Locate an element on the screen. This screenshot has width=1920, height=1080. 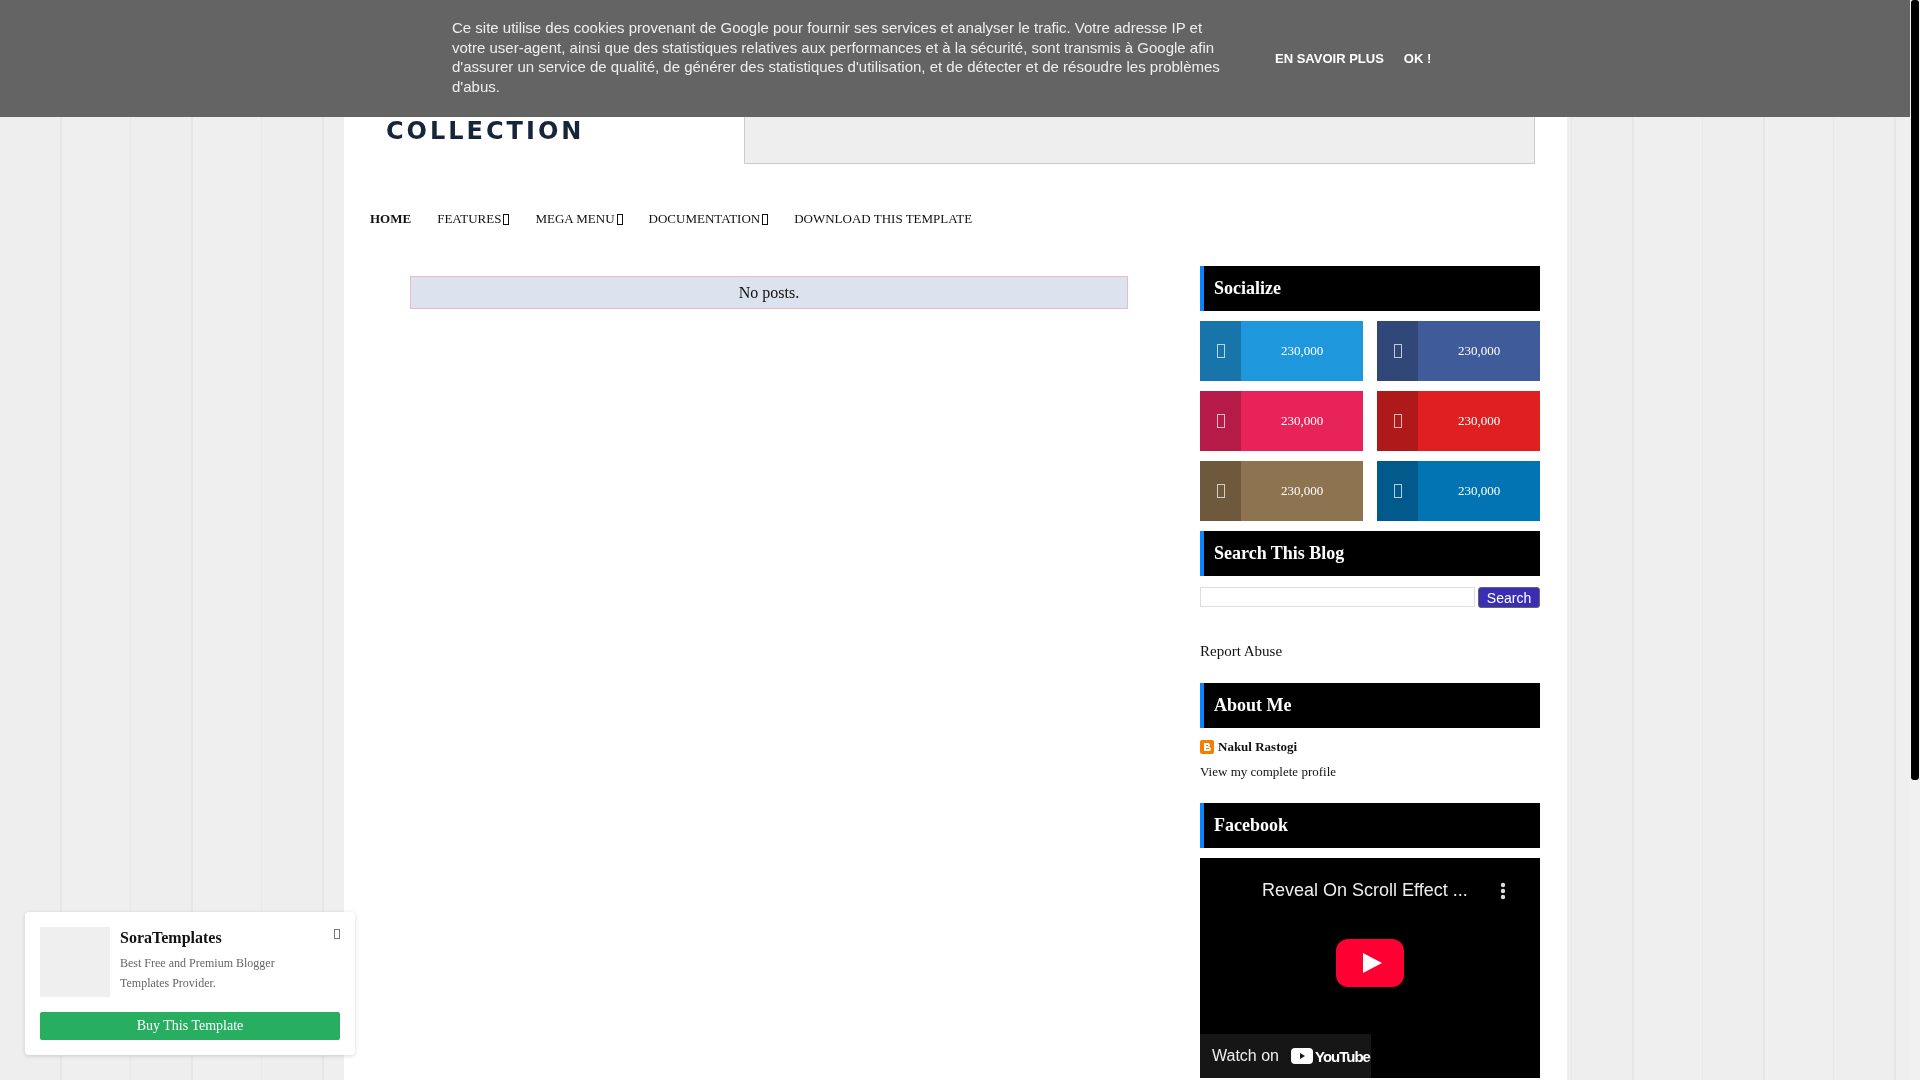
popup-description: Best Free and Premium Blogger Templates Provider. is located at coordinates (198, 973).